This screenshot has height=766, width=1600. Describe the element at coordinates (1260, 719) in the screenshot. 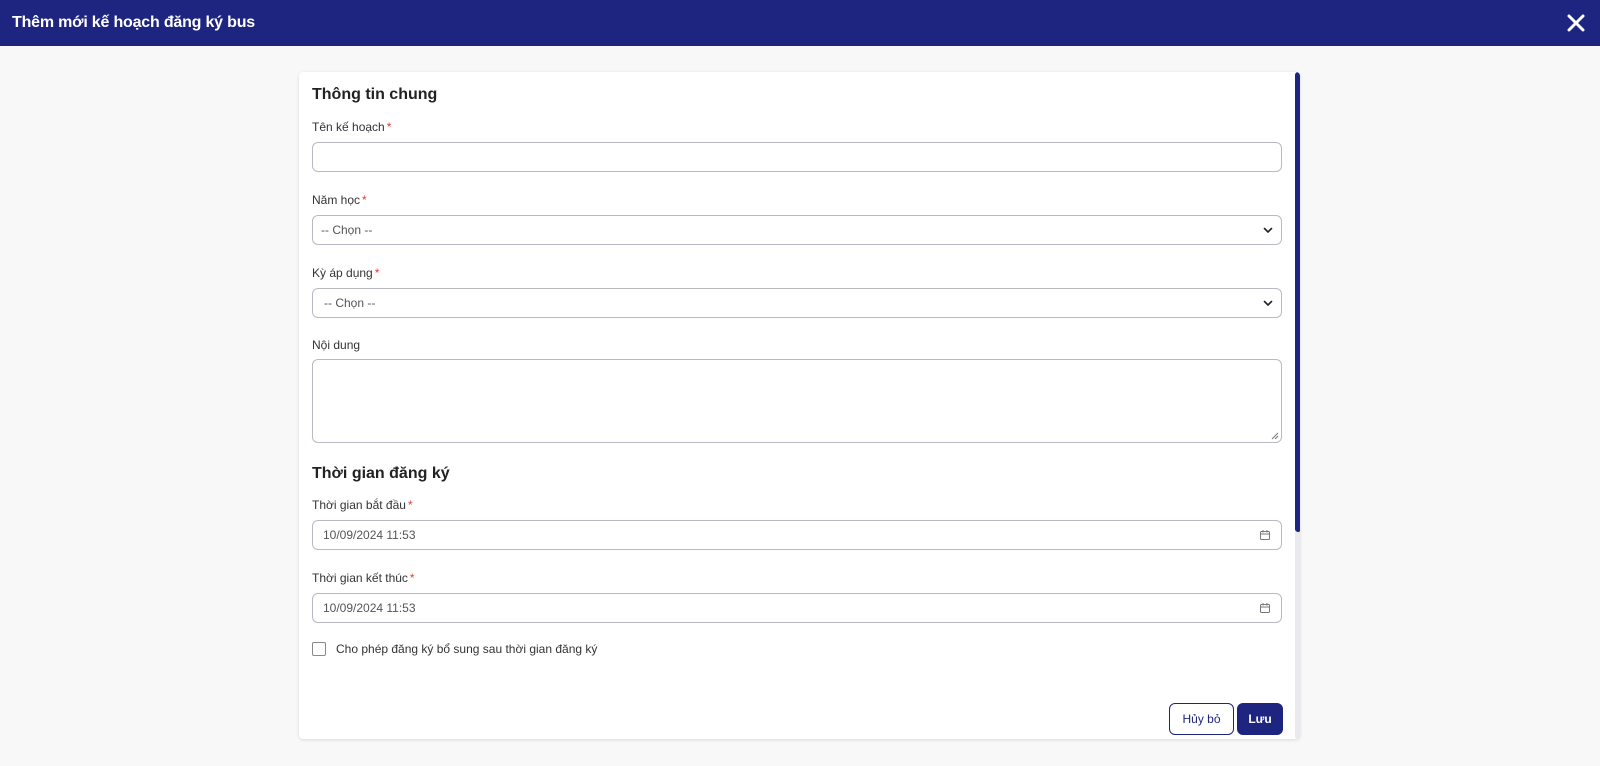

I see `save-button: Lưu` at that location.